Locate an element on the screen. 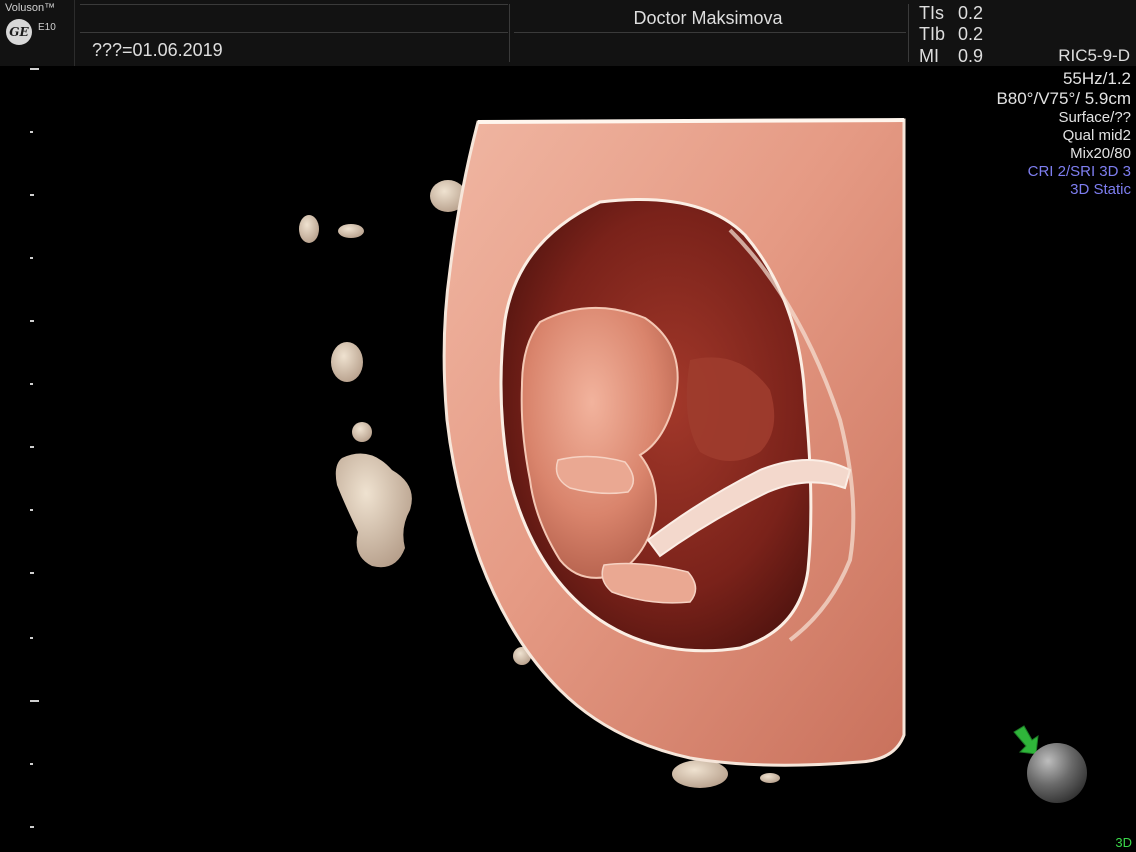  mode-indicator: 3D is located at coordinates (1123, 842).